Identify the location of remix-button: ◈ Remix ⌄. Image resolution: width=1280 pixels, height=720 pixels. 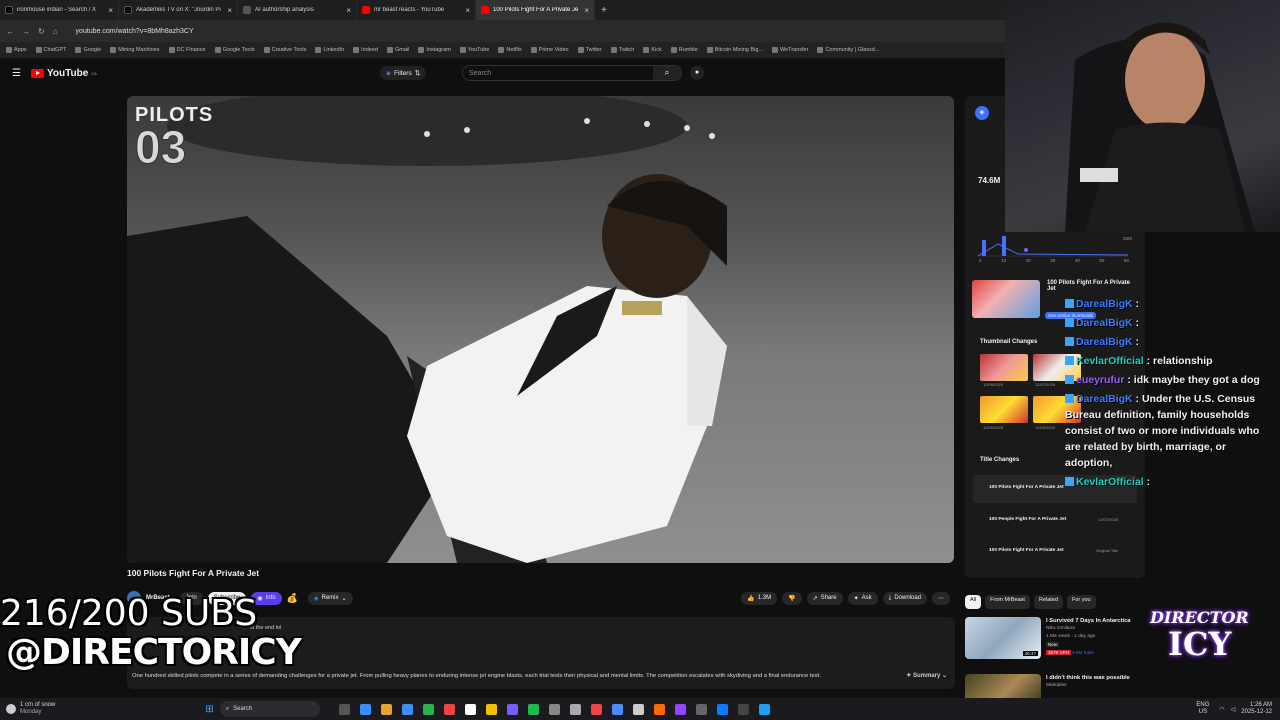
(330, 598).